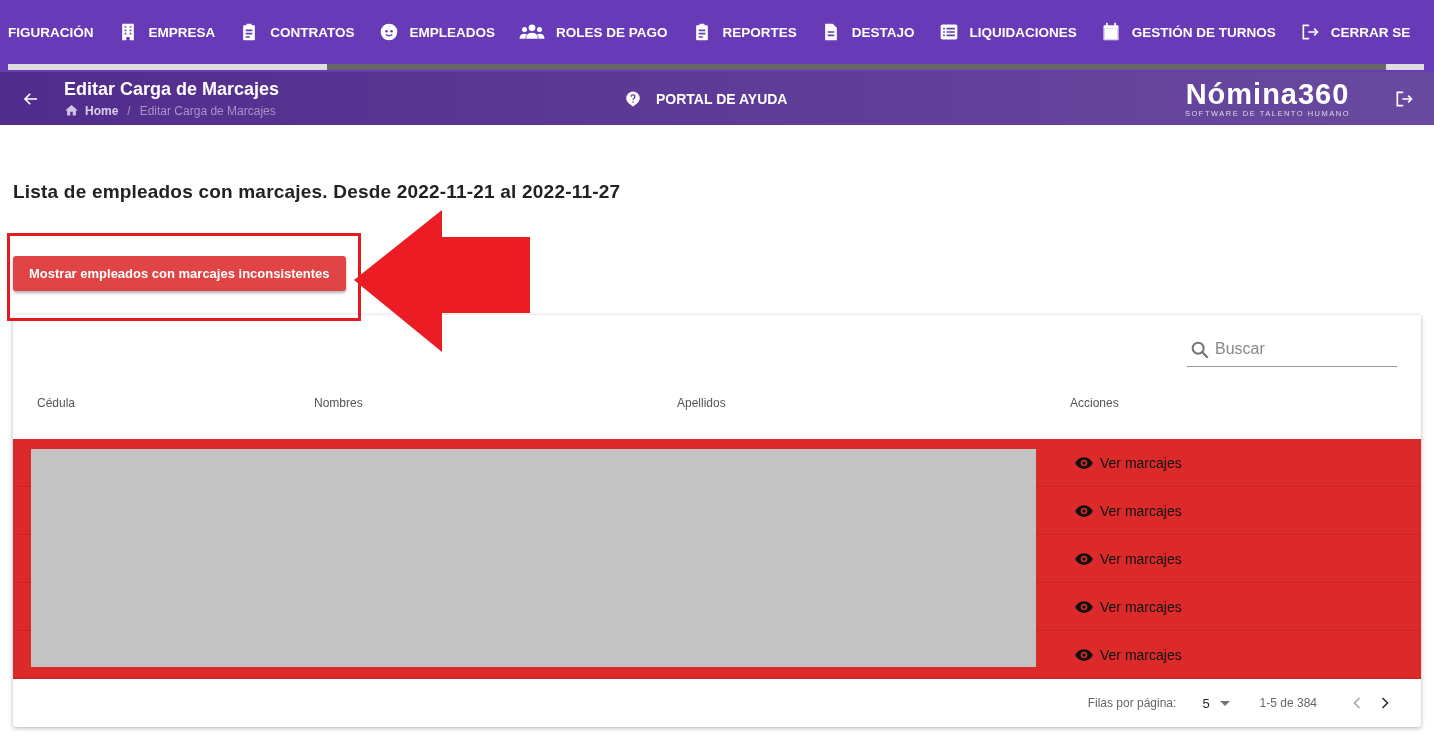 The height and width of the screenshot is (746, 1434). What do you see at coordinates (71, 110) in the screenshot?
I see `home-icon` at bounding box center [71, 110].